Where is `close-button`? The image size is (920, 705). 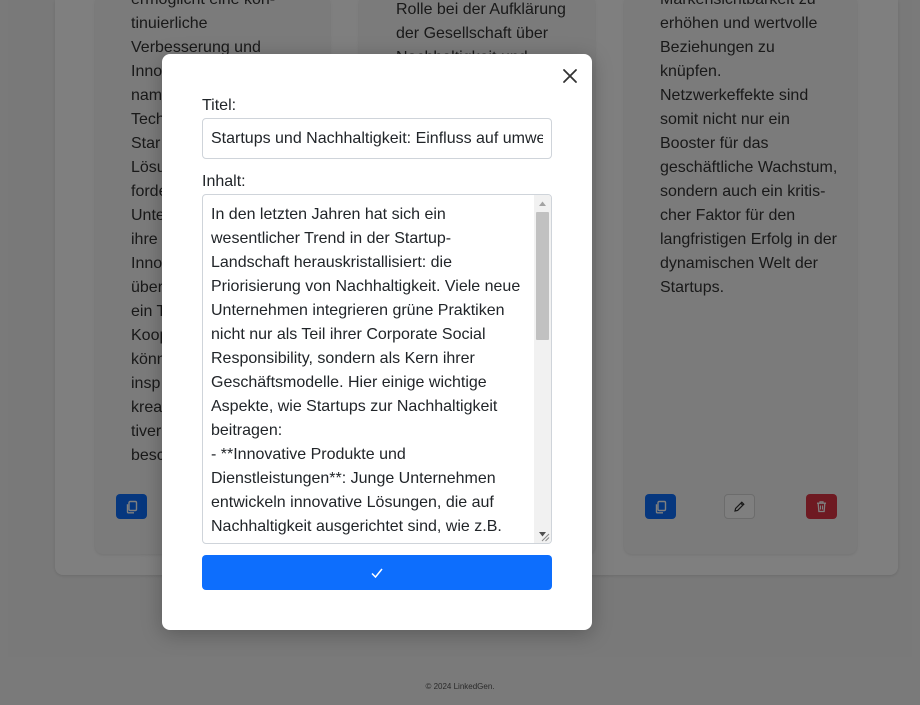 close-button is located at coordinates (570, 76).